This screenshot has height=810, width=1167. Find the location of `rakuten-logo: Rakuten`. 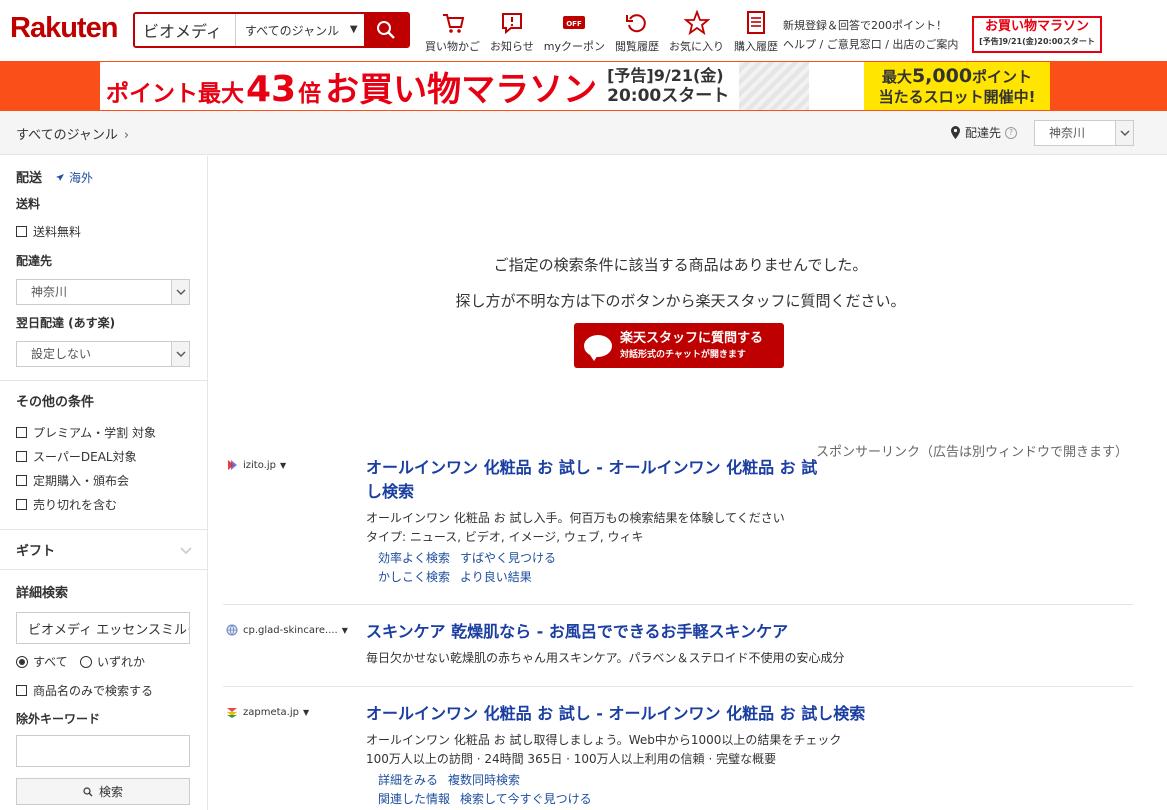

rakuten-logo: Rakuten is located at coordinates (64, 28).